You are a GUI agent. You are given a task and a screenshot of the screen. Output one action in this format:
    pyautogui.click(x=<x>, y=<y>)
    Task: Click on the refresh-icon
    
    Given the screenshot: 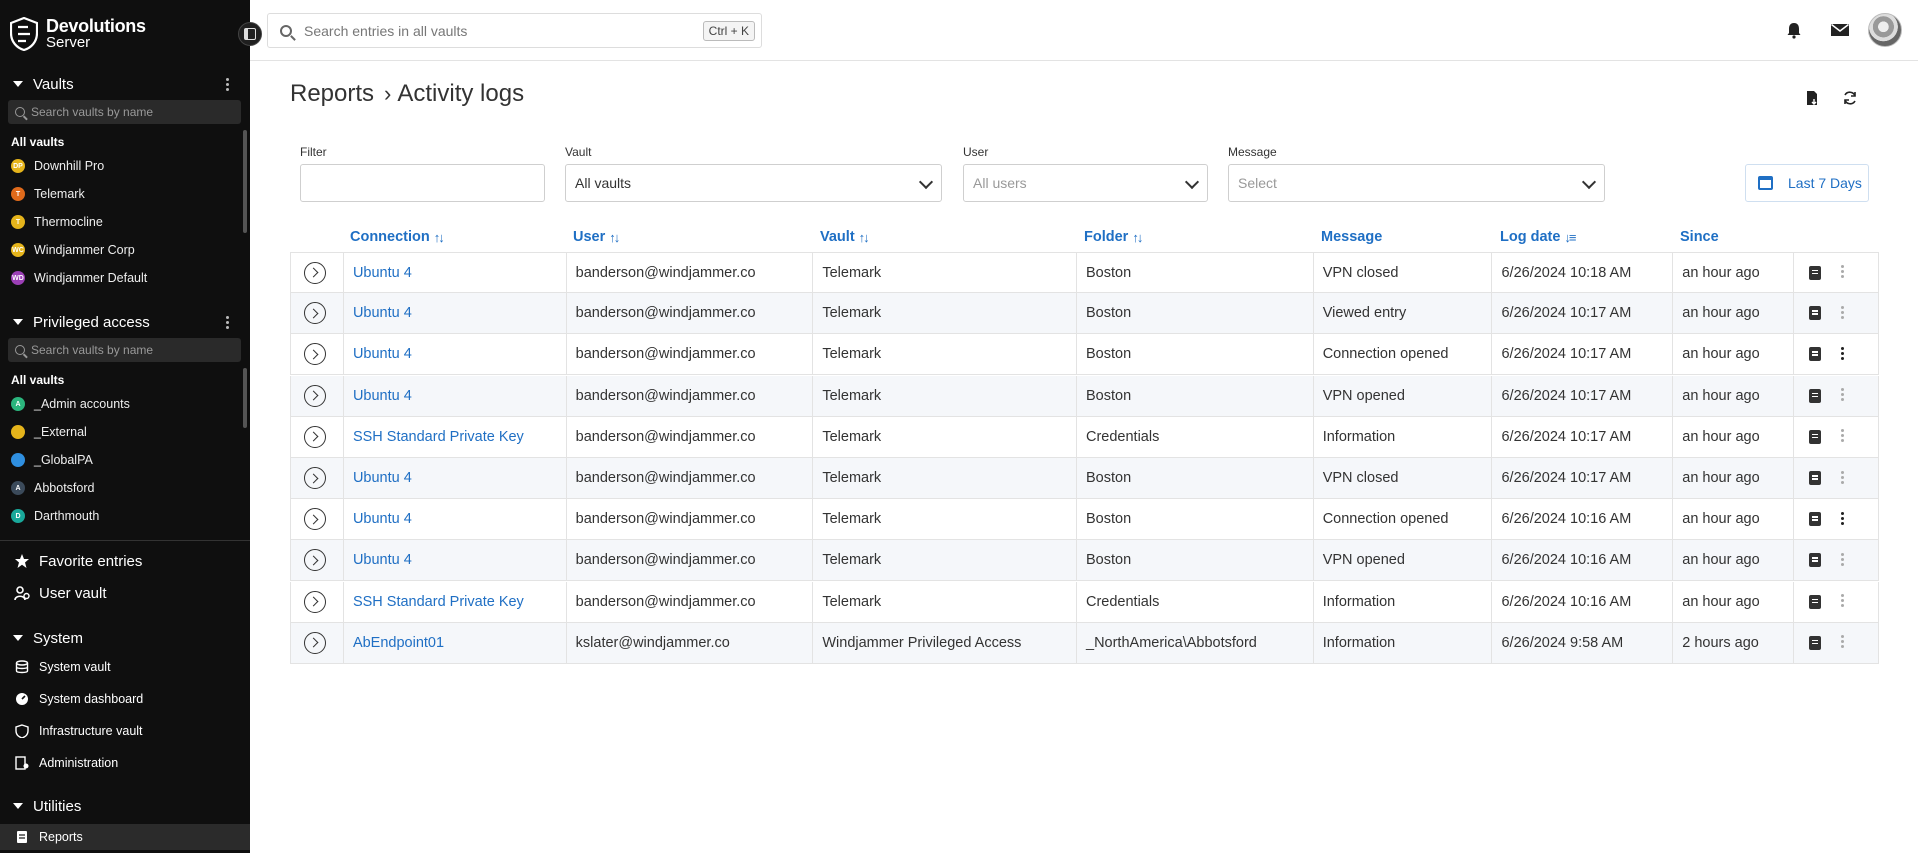 What is the action you would take?
    pyautogui.click(x=1850, y=98)
    